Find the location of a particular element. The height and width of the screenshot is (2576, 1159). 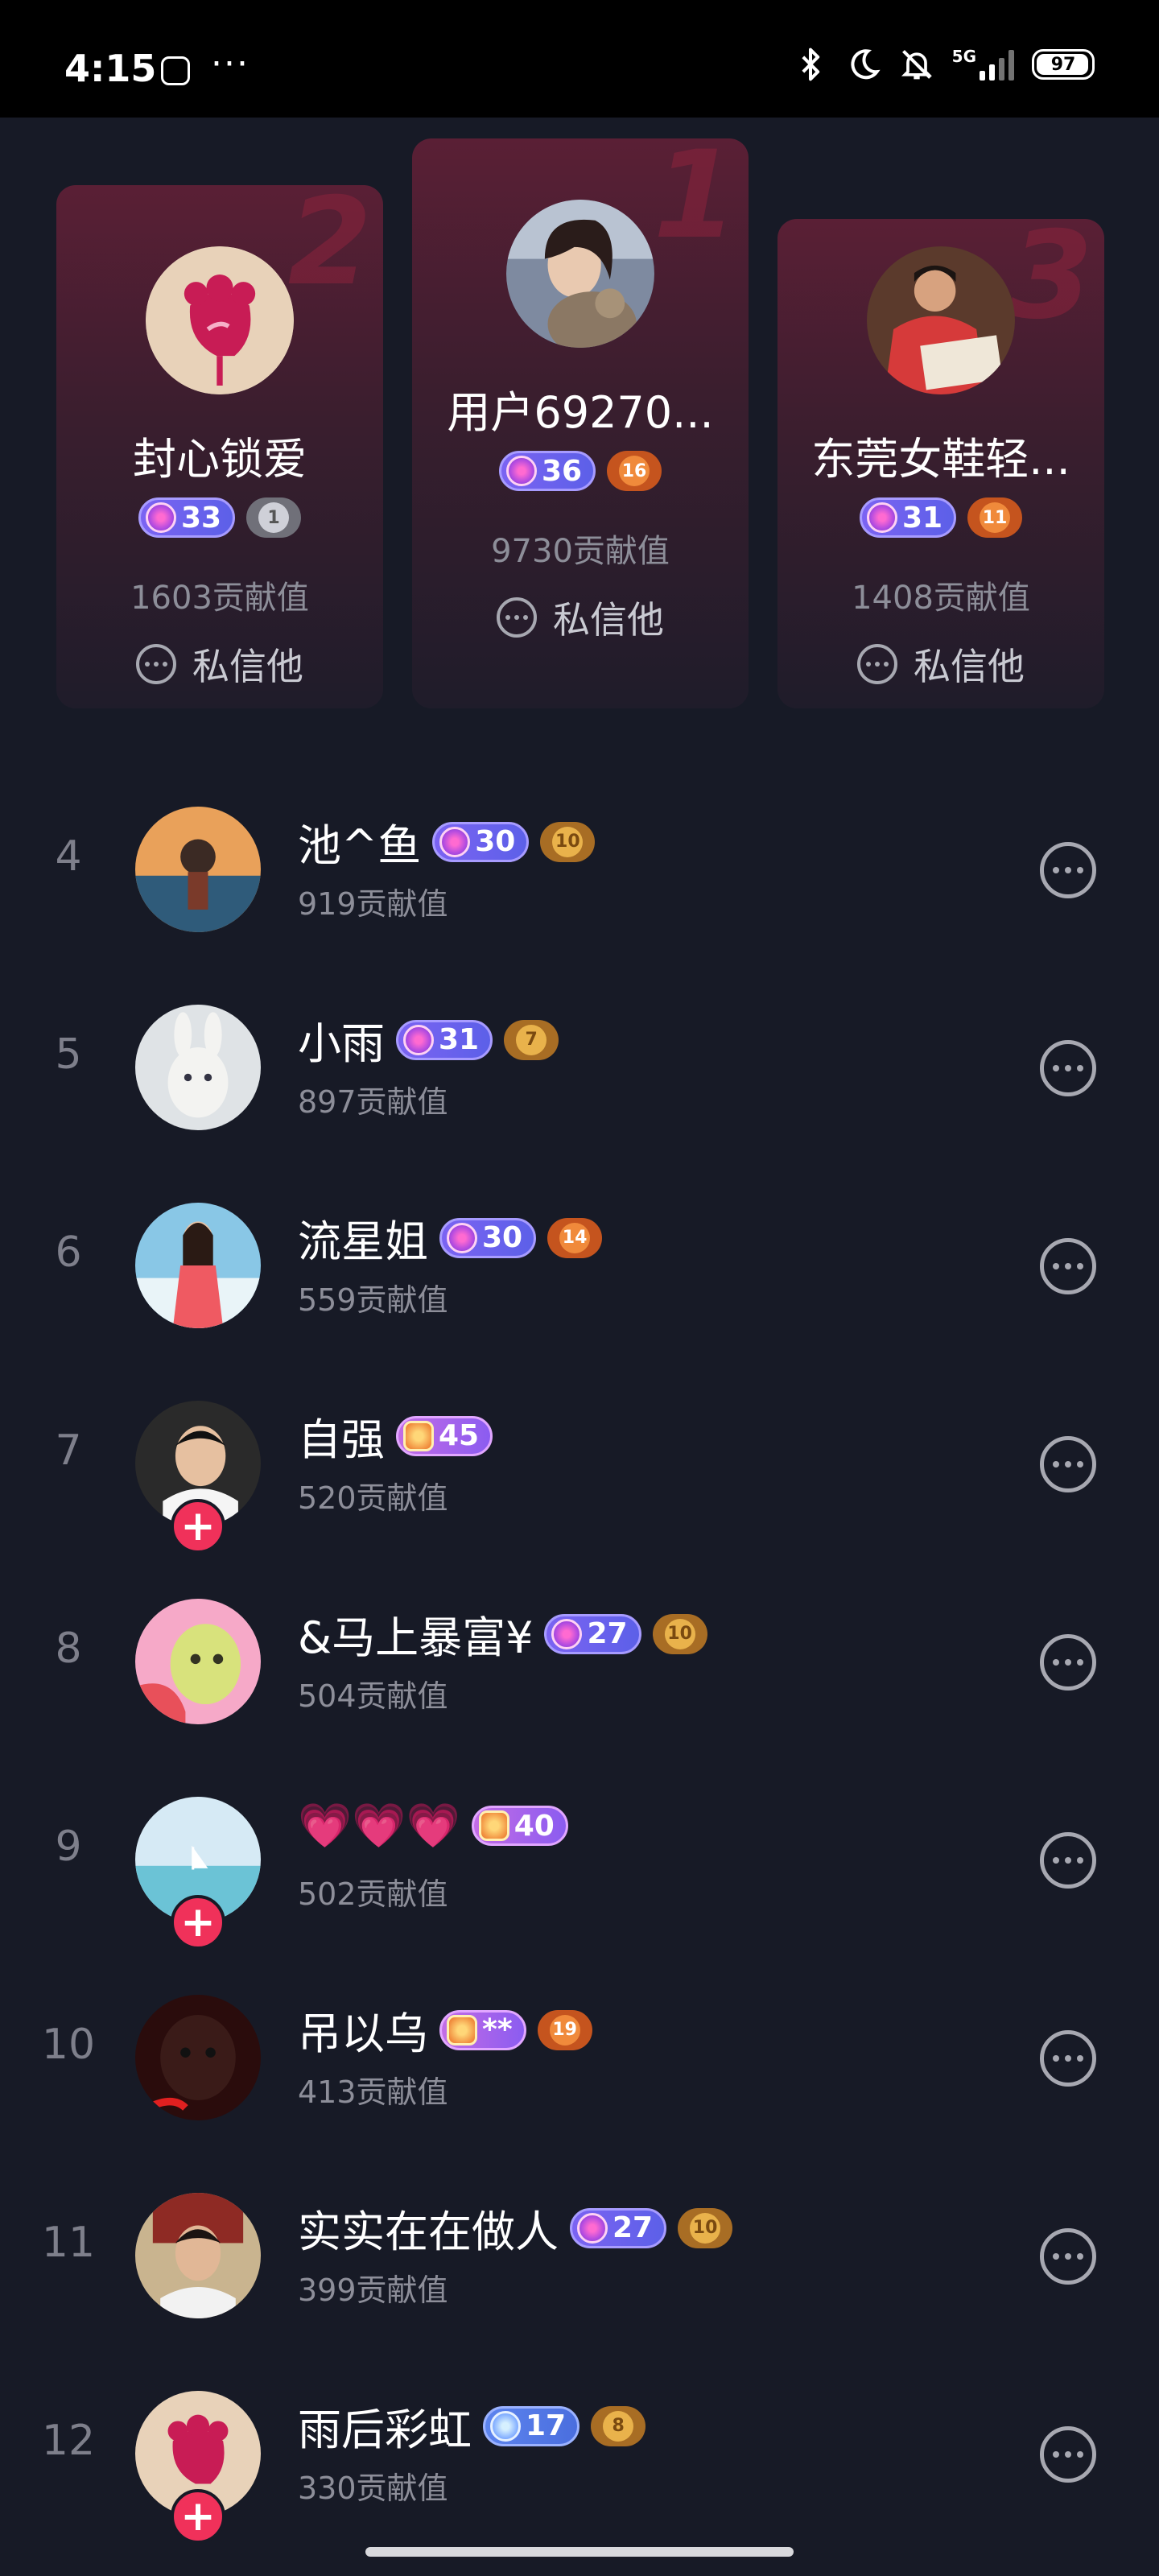

username: &马上暴富¥ is located at coordinates (415, 1634).